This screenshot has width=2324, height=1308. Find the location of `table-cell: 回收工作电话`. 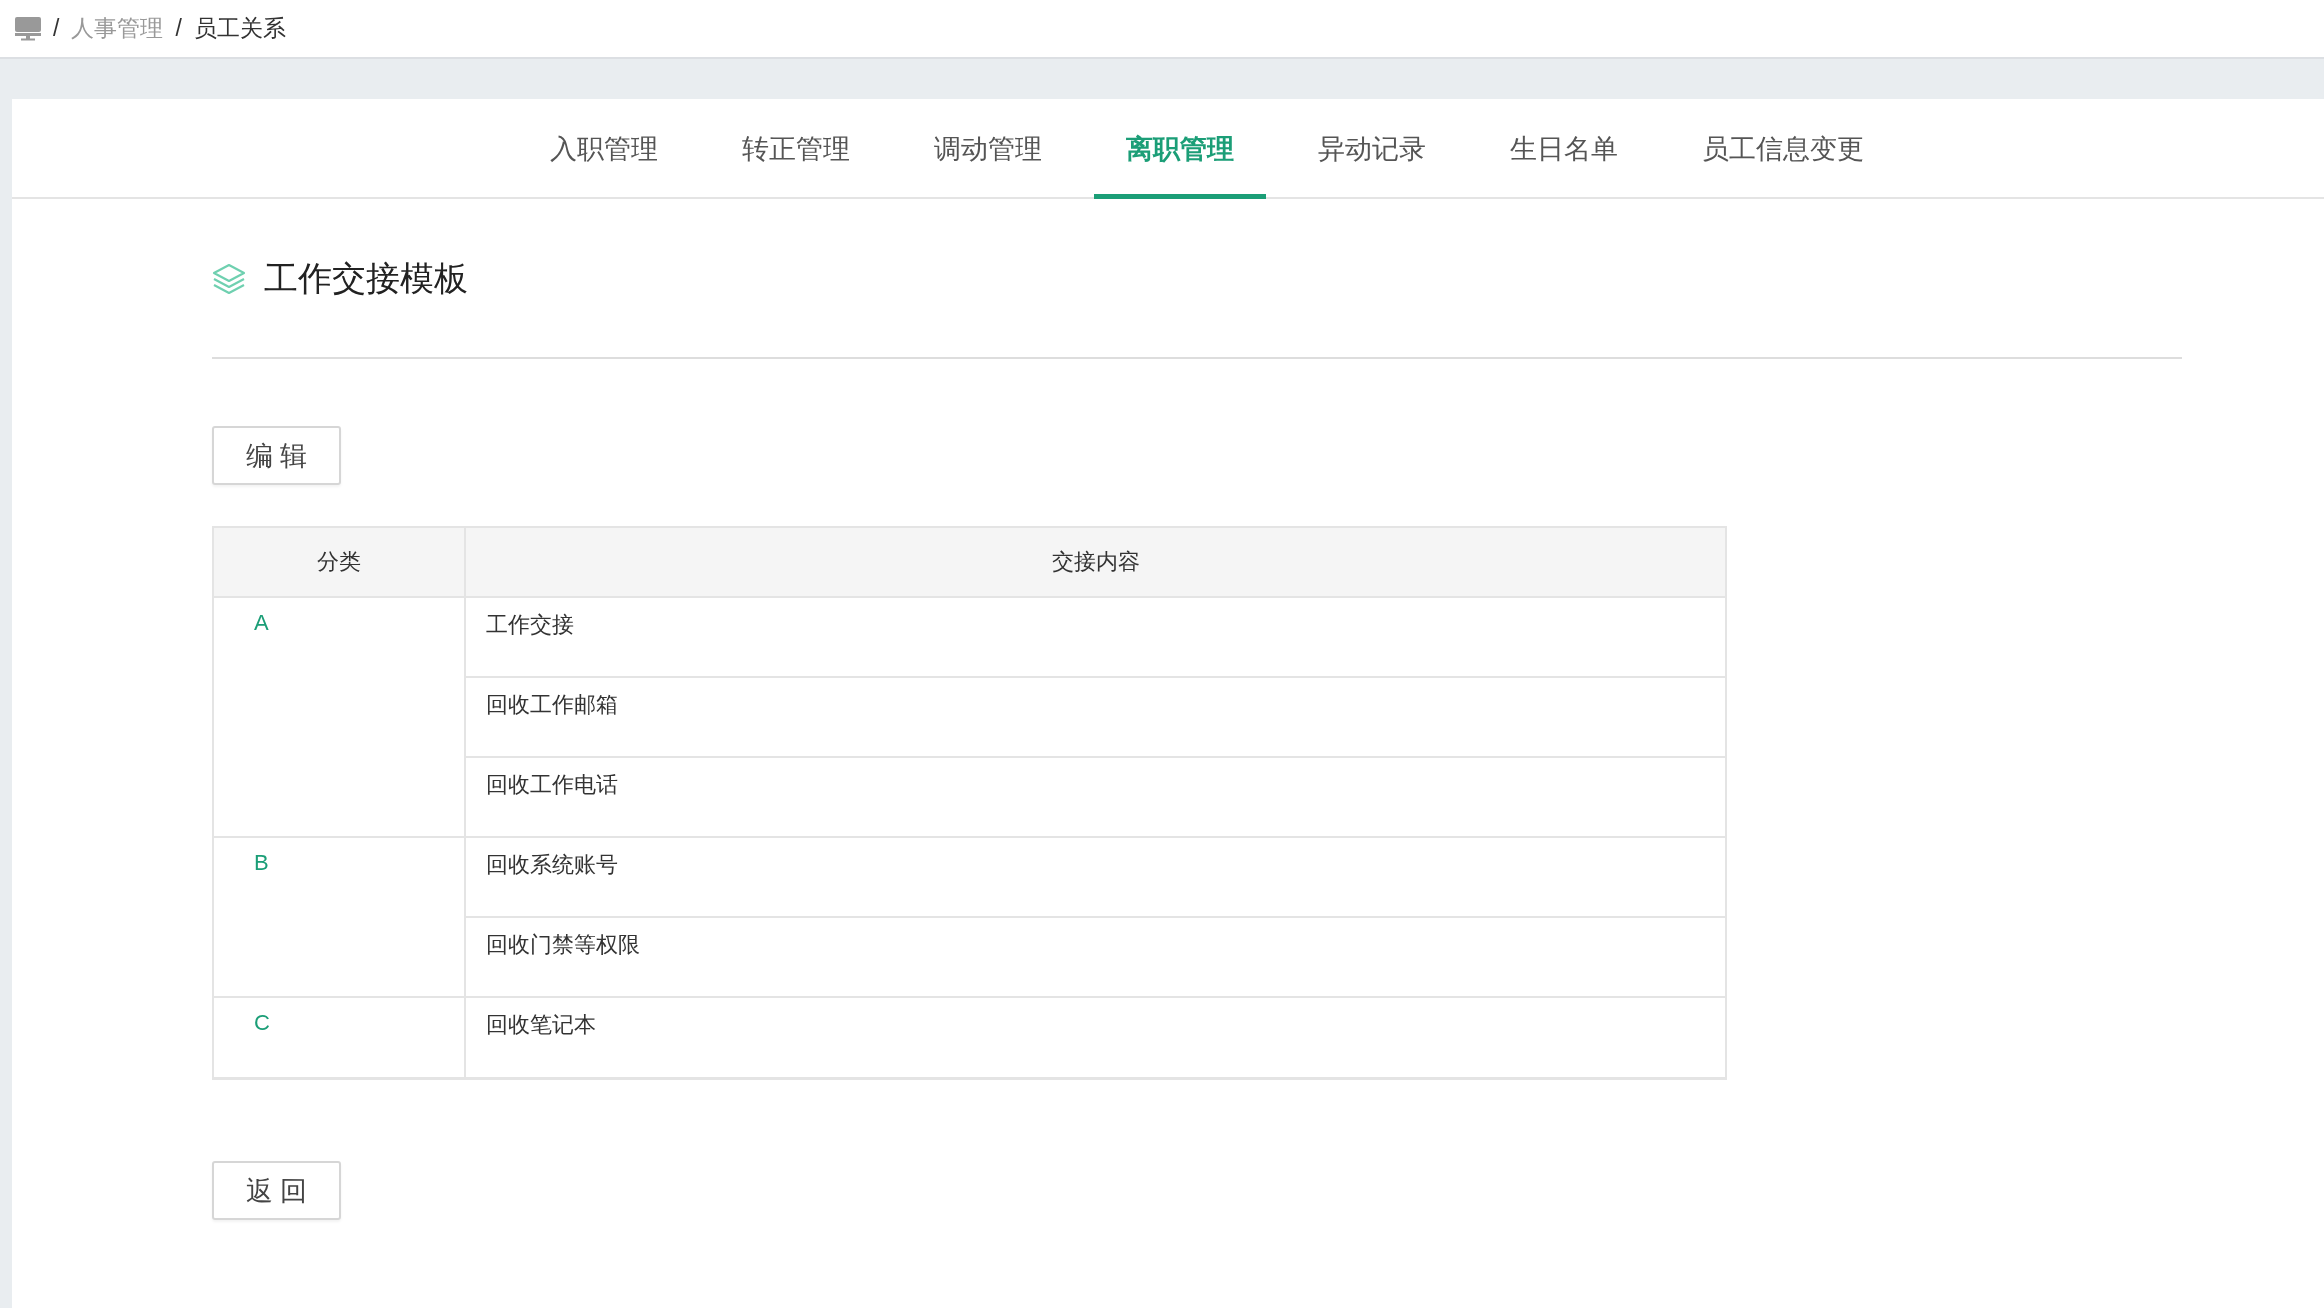

table-cell: 回收工作电话 is located at coordinates (1095, 797).